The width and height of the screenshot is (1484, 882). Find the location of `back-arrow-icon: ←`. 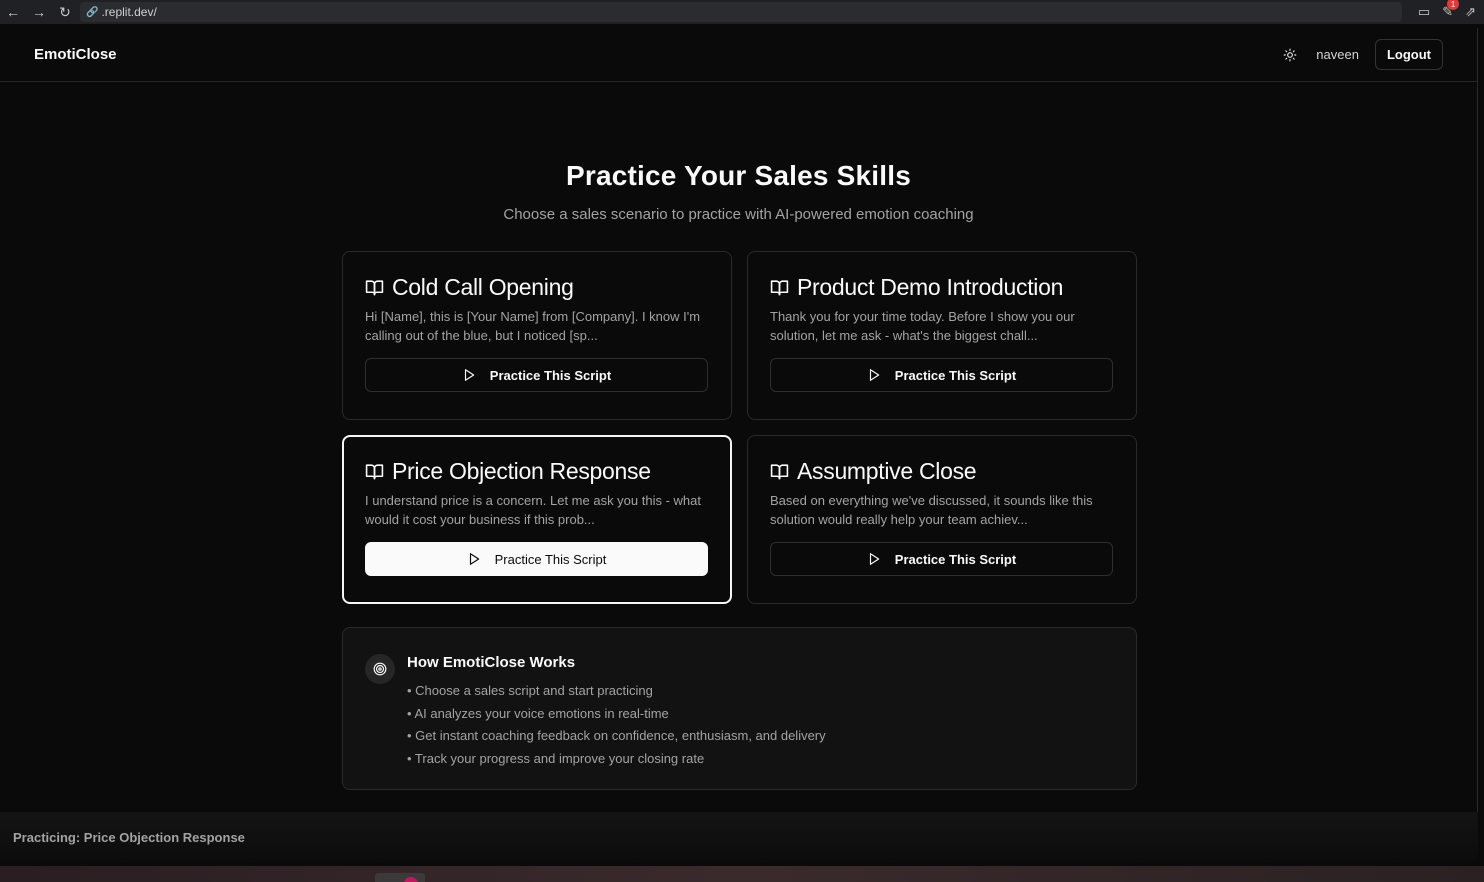

back-arrow-icon: ← is located at coordinates (13, 12).